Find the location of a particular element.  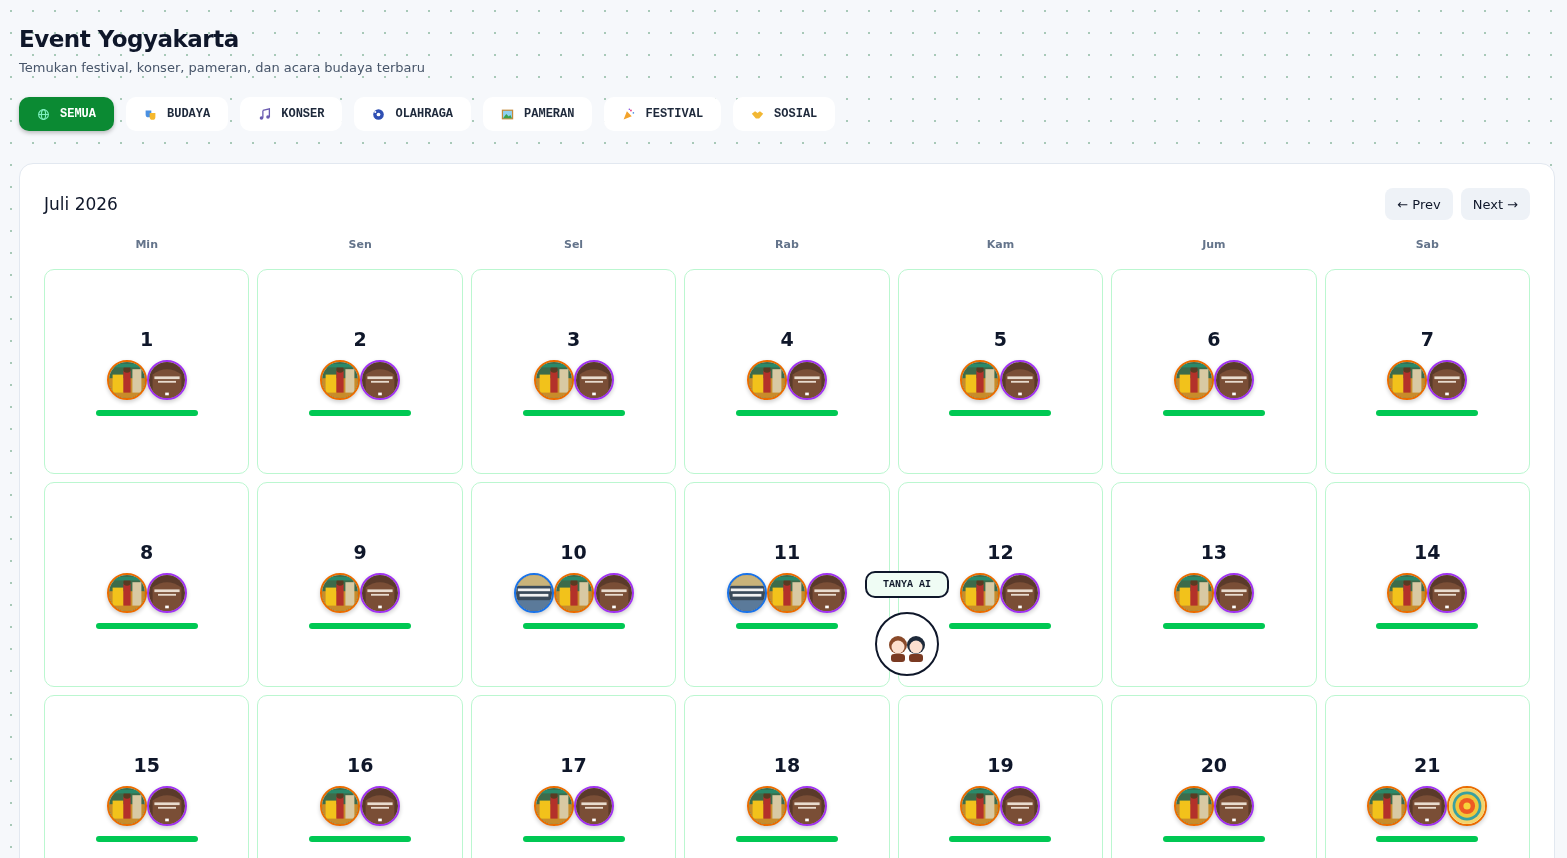

day-cell: 6 is located at coordinates (1214, 371).